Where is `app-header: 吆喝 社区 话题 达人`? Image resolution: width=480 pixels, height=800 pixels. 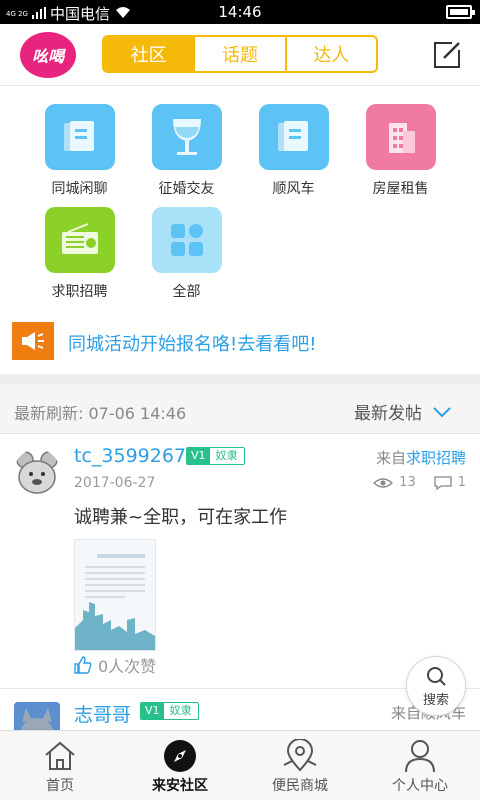 app-header: 吆喝 社区 话题 达人 is located at coordinates (240, 55).